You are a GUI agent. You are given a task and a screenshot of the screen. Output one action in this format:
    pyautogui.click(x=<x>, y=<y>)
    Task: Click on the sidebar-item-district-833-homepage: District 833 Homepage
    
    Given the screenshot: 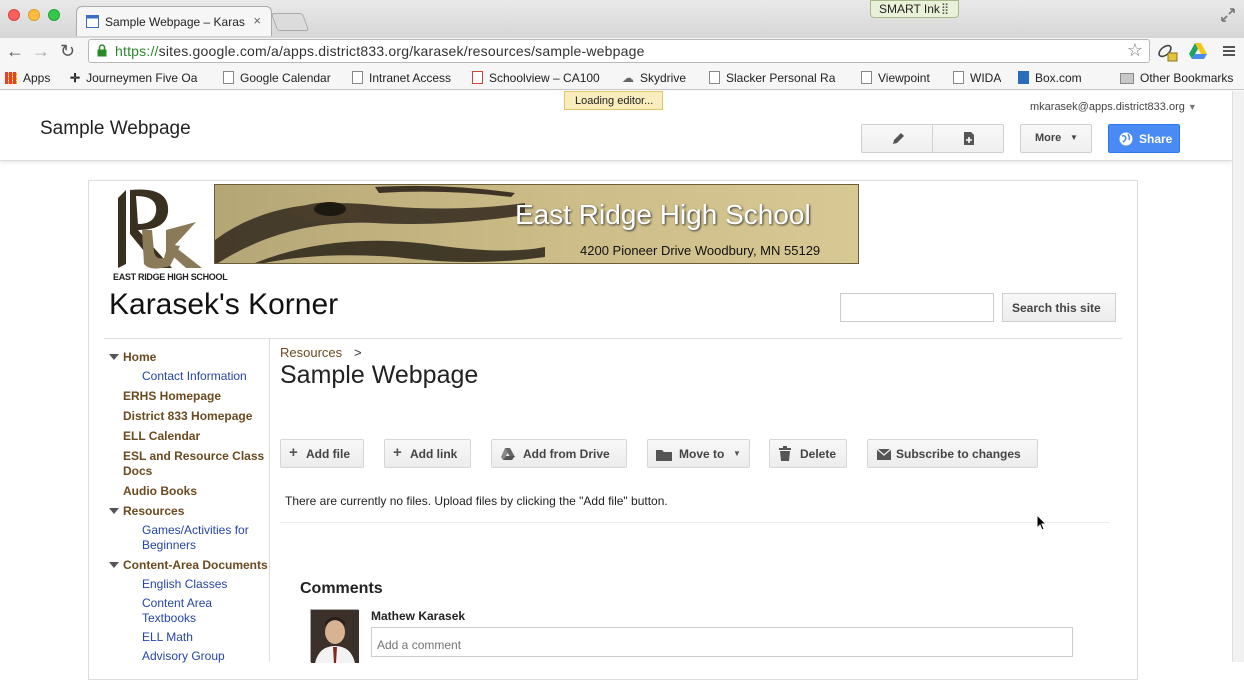 What is the action you would take?
    pyautogui.click(x=187, y=416)
    